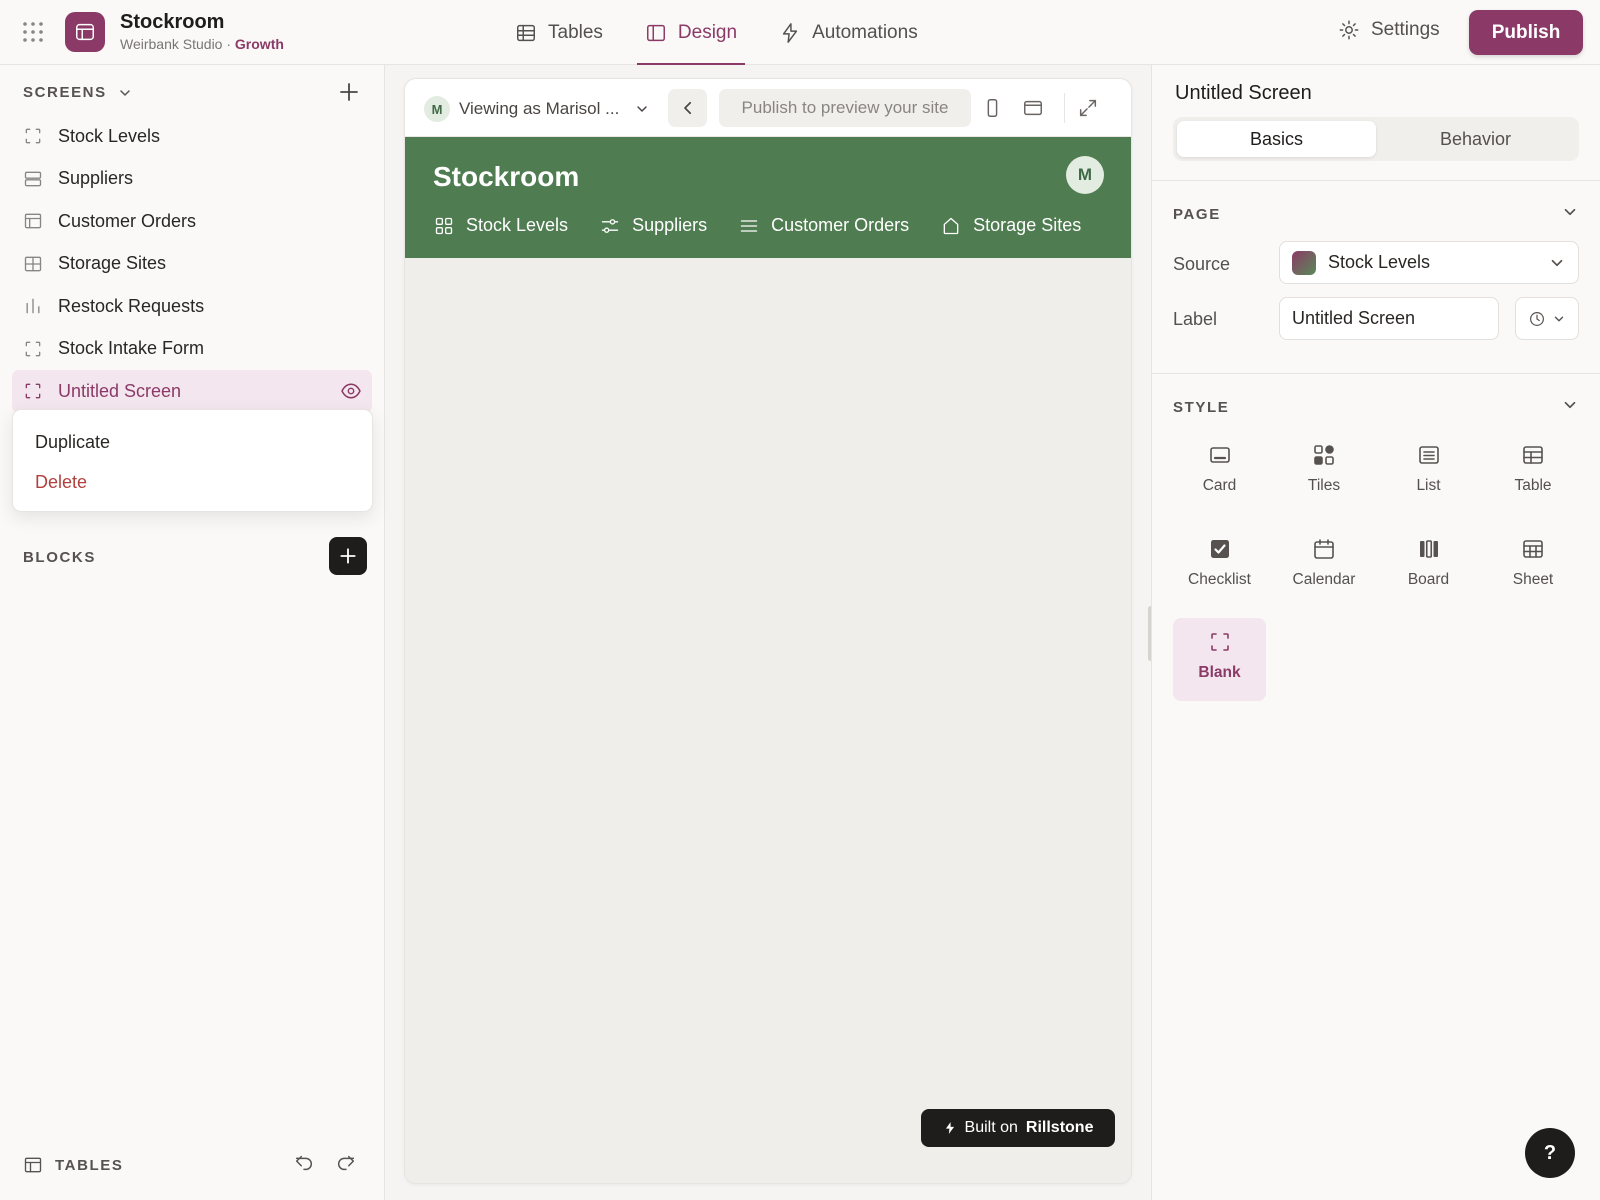 This screenshot has height=1200, width=1600. What do you see at coordinates (192, 391) in the screenshot?
I see `screen-item-untitled-screen: Untitled Screen` at bounding box center [192, 391].